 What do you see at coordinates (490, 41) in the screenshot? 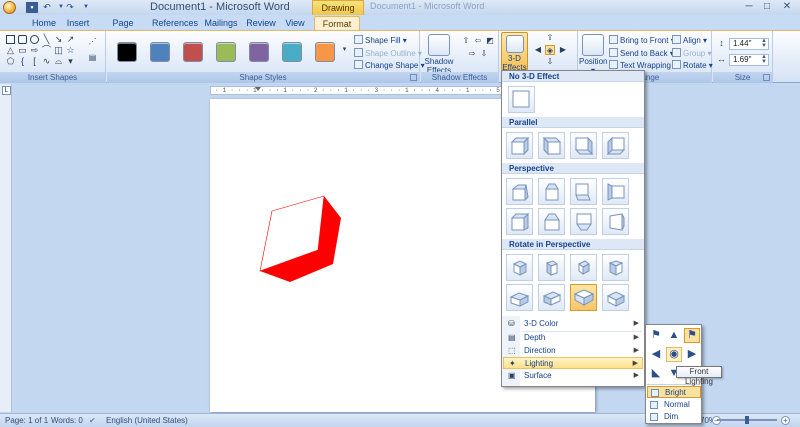
I see `shadow-on-off-icon: ◩` at bounding box center [490, 41].